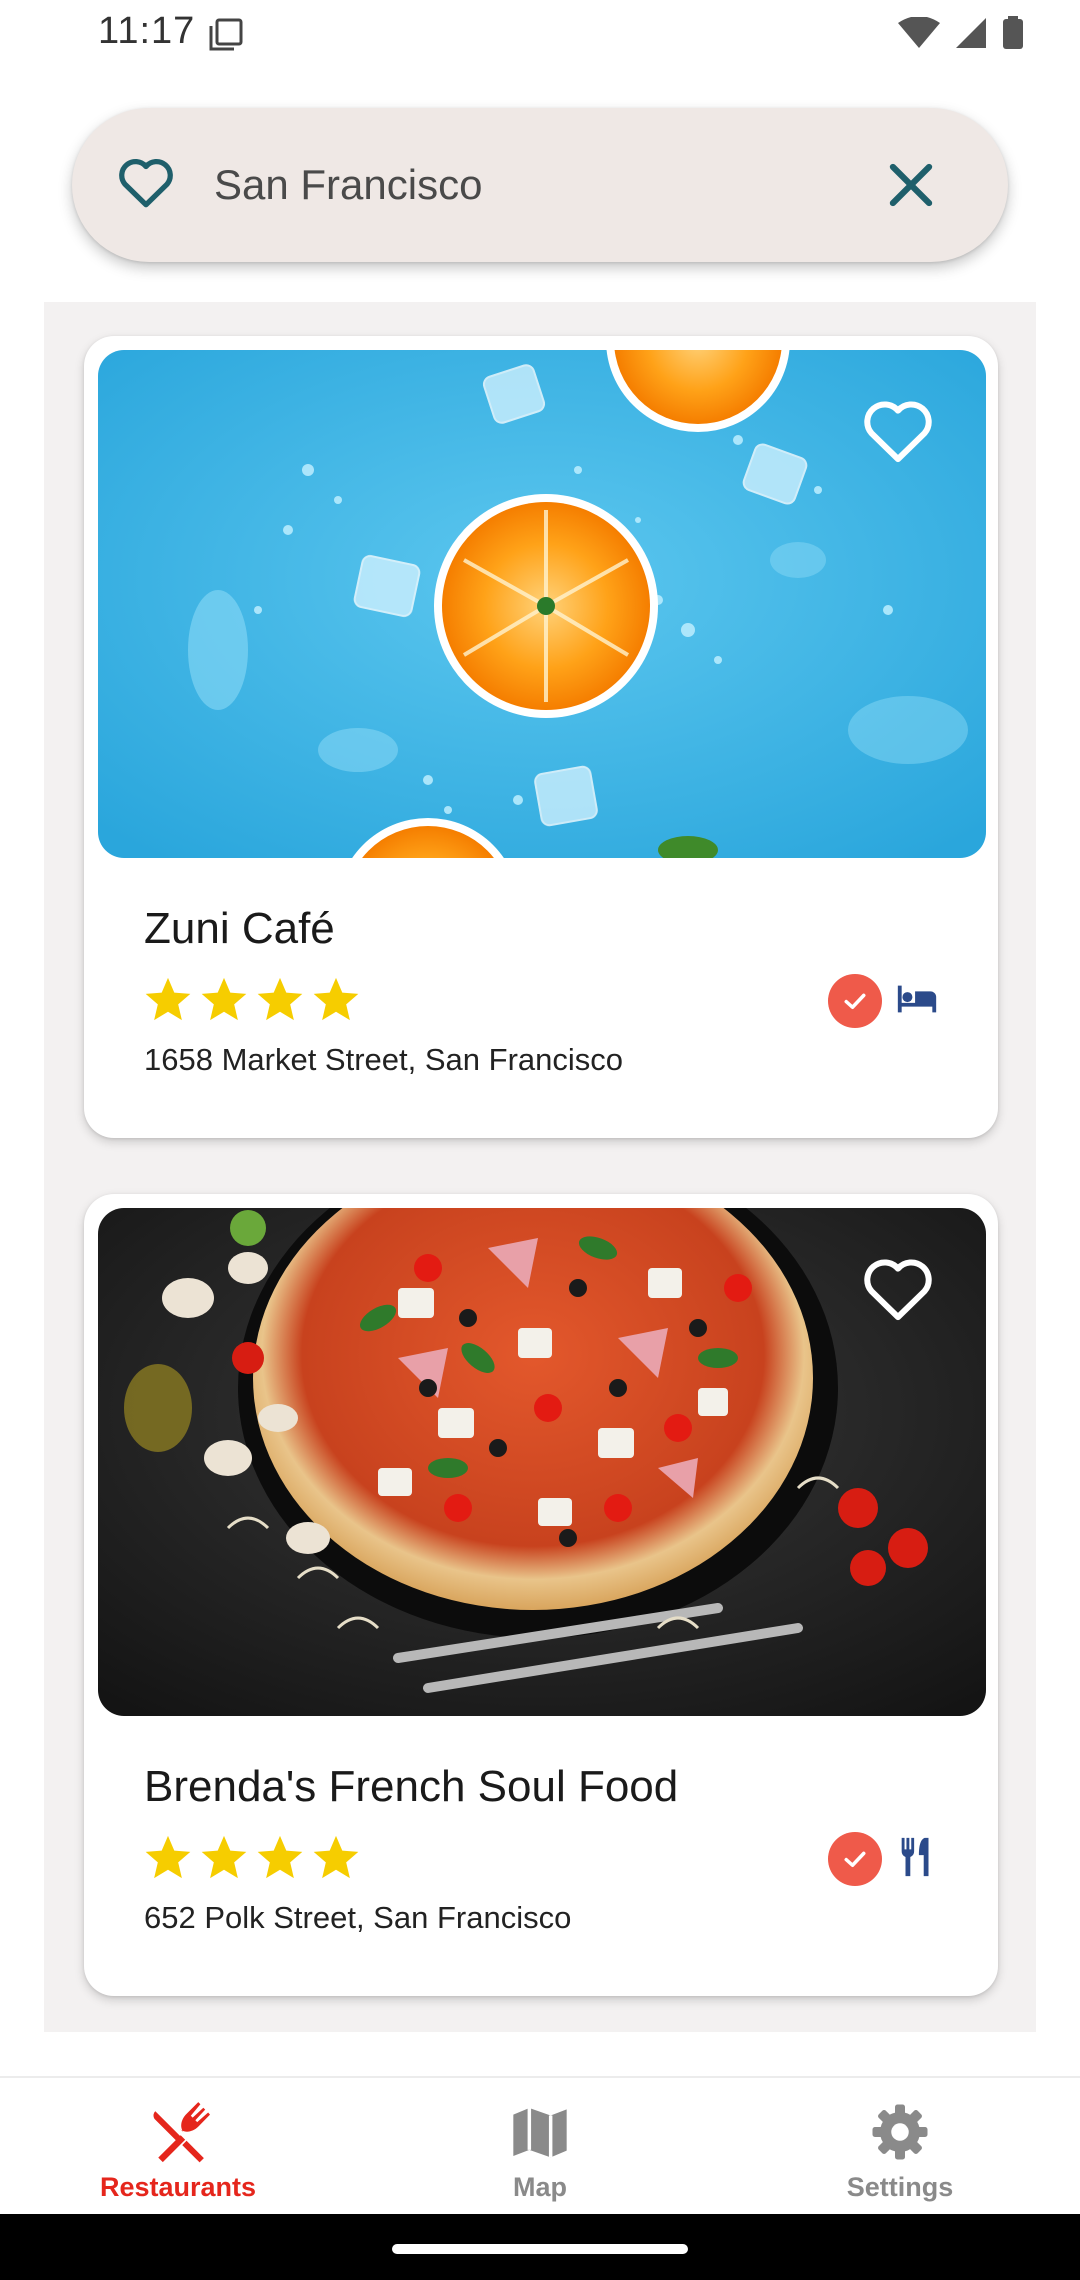 The height and width of the screenshot is (2280, 1080). I want to click on notification-icon, so click(226, 37).